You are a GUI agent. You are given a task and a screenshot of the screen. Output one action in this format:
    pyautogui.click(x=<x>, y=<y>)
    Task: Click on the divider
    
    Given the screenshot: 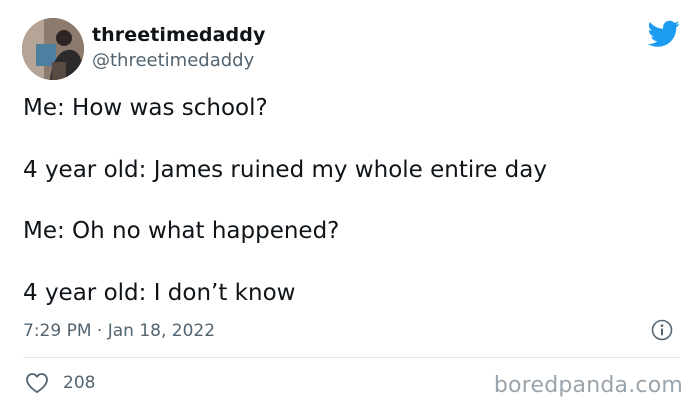 What is the action you would take?
    pyautogui.click(x=351, y=357)
    